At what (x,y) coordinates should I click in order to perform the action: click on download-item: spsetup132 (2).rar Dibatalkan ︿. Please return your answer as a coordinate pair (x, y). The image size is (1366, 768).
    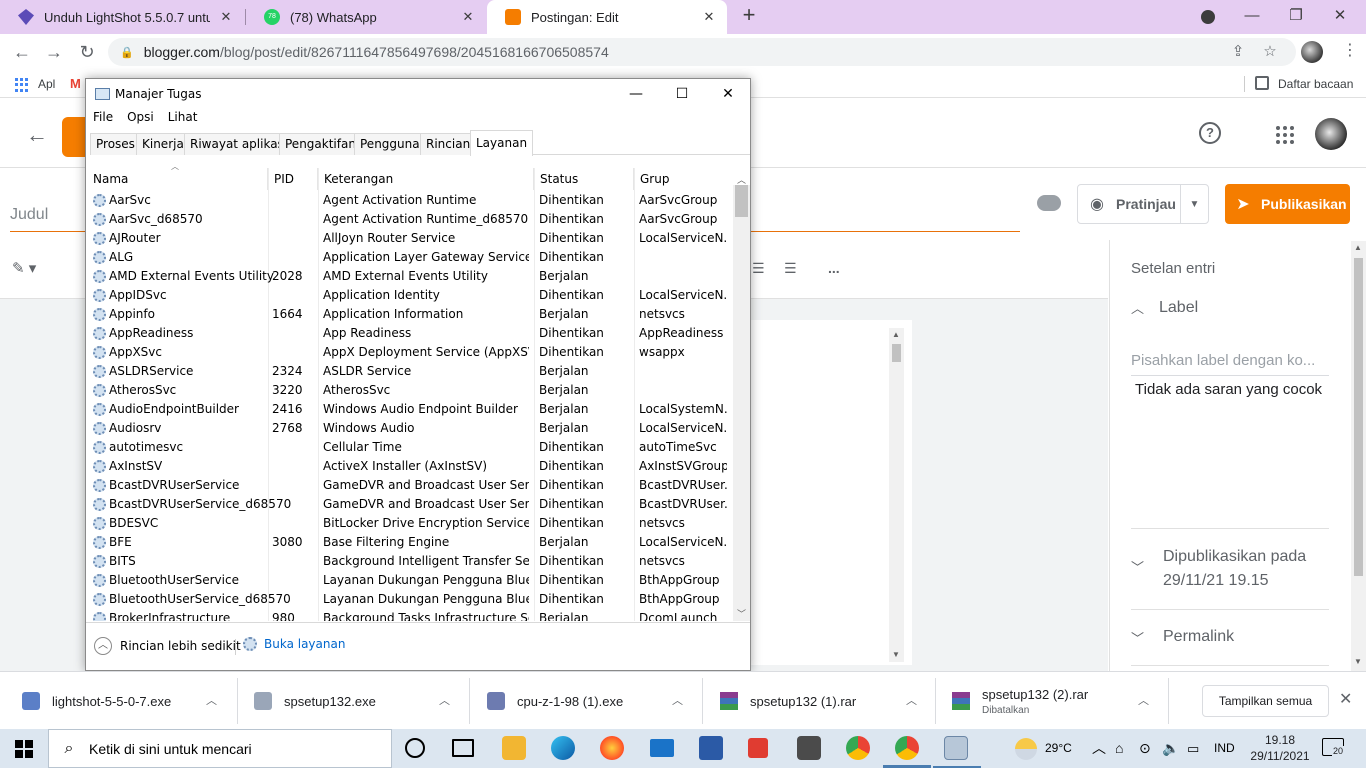
    Looking at the image, I should click on (1059, 701).